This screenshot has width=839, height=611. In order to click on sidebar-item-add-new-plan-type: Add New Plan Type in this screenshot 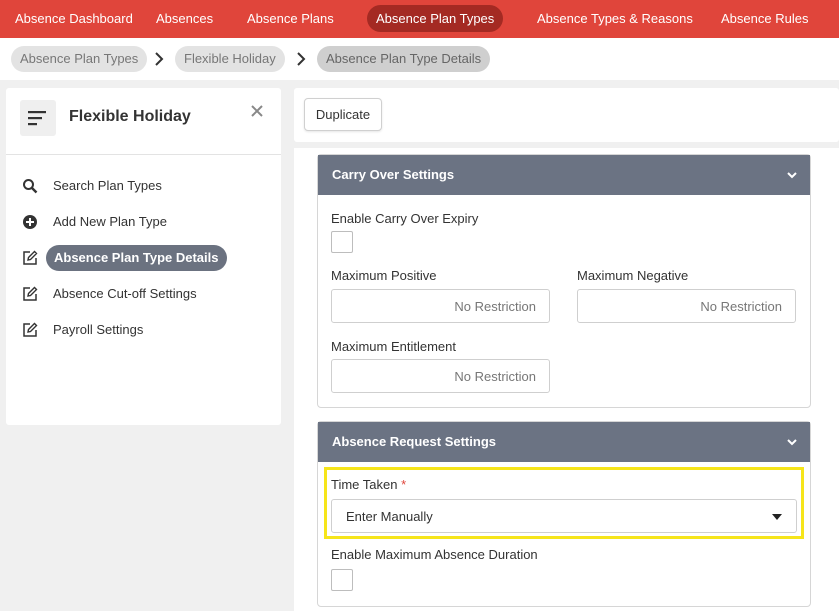, I will do `click(147, 222)`.